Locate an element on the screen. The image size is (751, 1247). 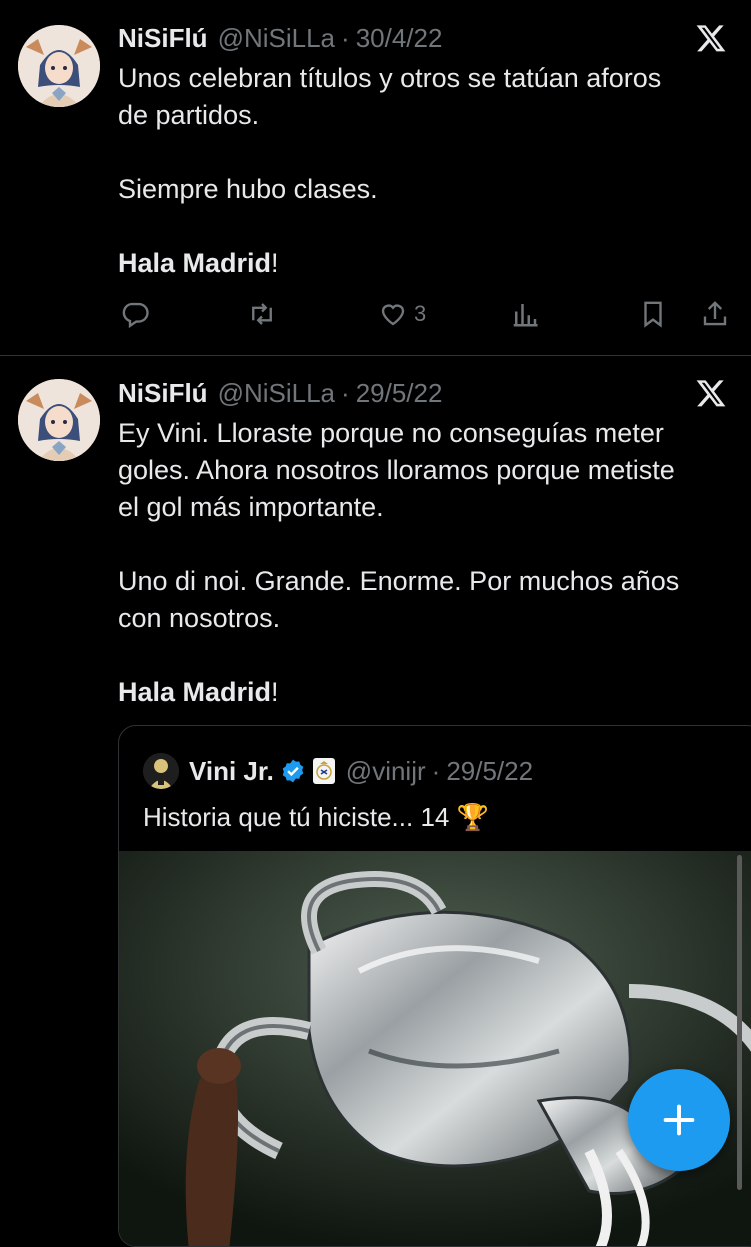
bookmark-button is located at coordinates (653, 314).